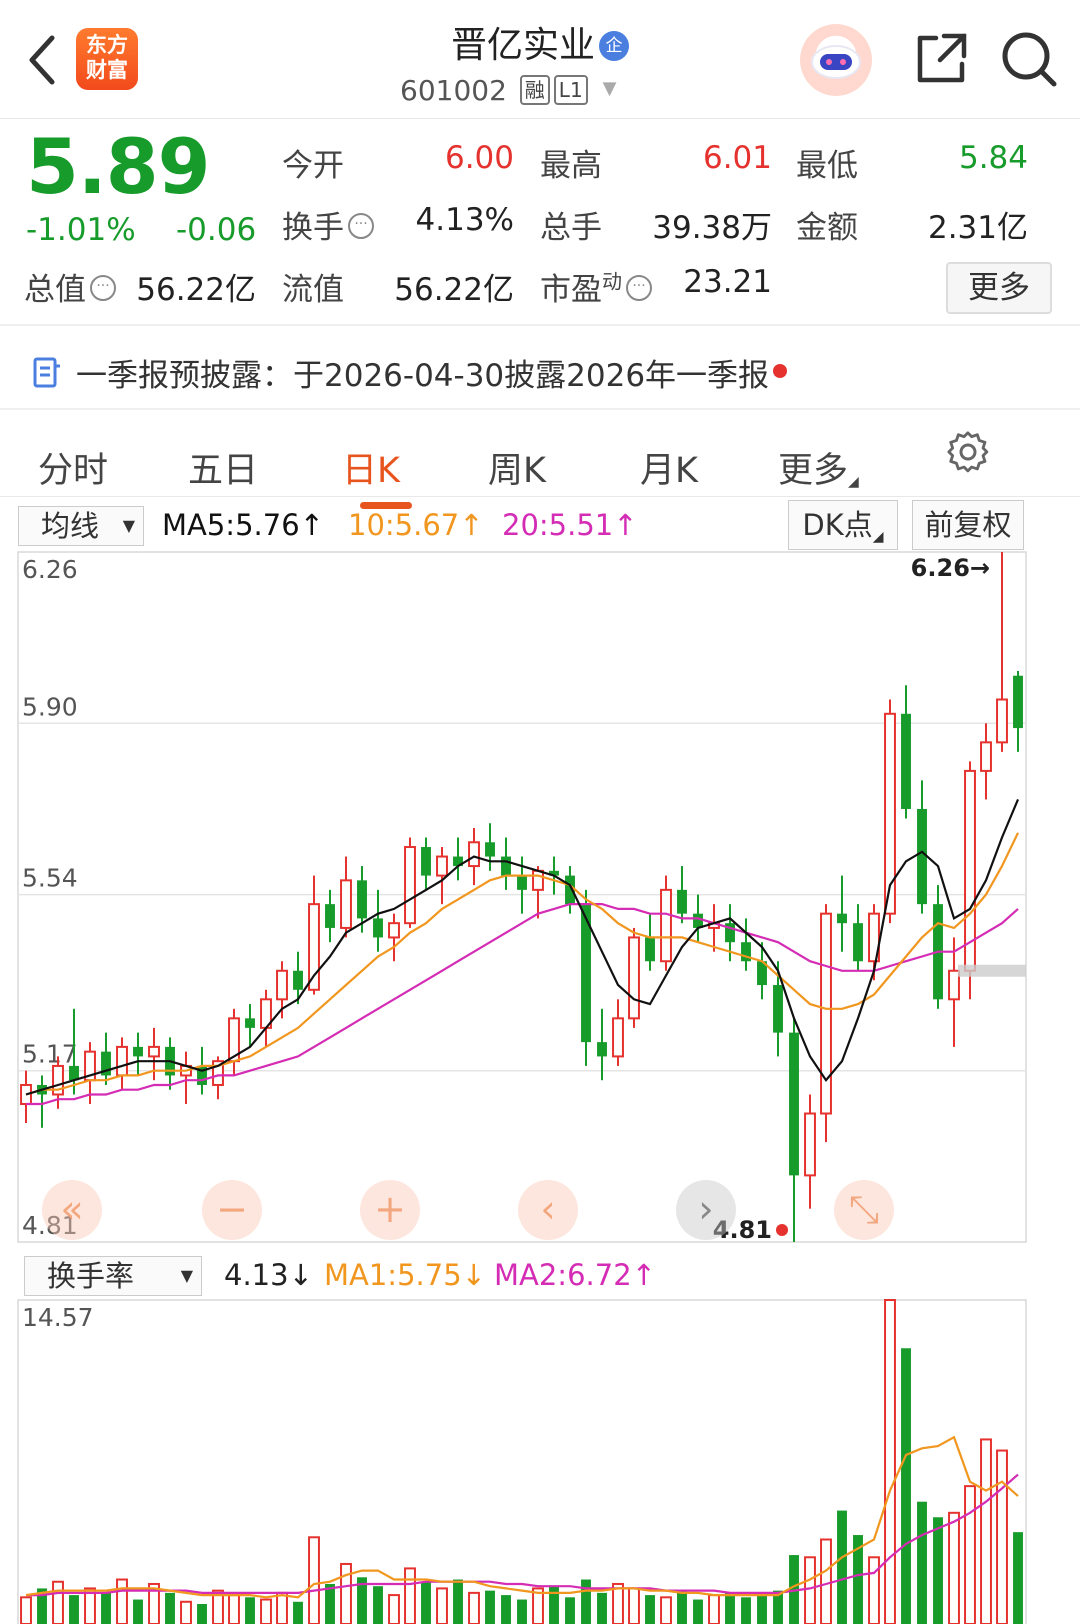 This screenshot has width=1080, height=1624. What do you see at coordinates (843, 525) in the screenshot?
I see `dk-point-button: DK点◢` at bounding box center [843, 525].